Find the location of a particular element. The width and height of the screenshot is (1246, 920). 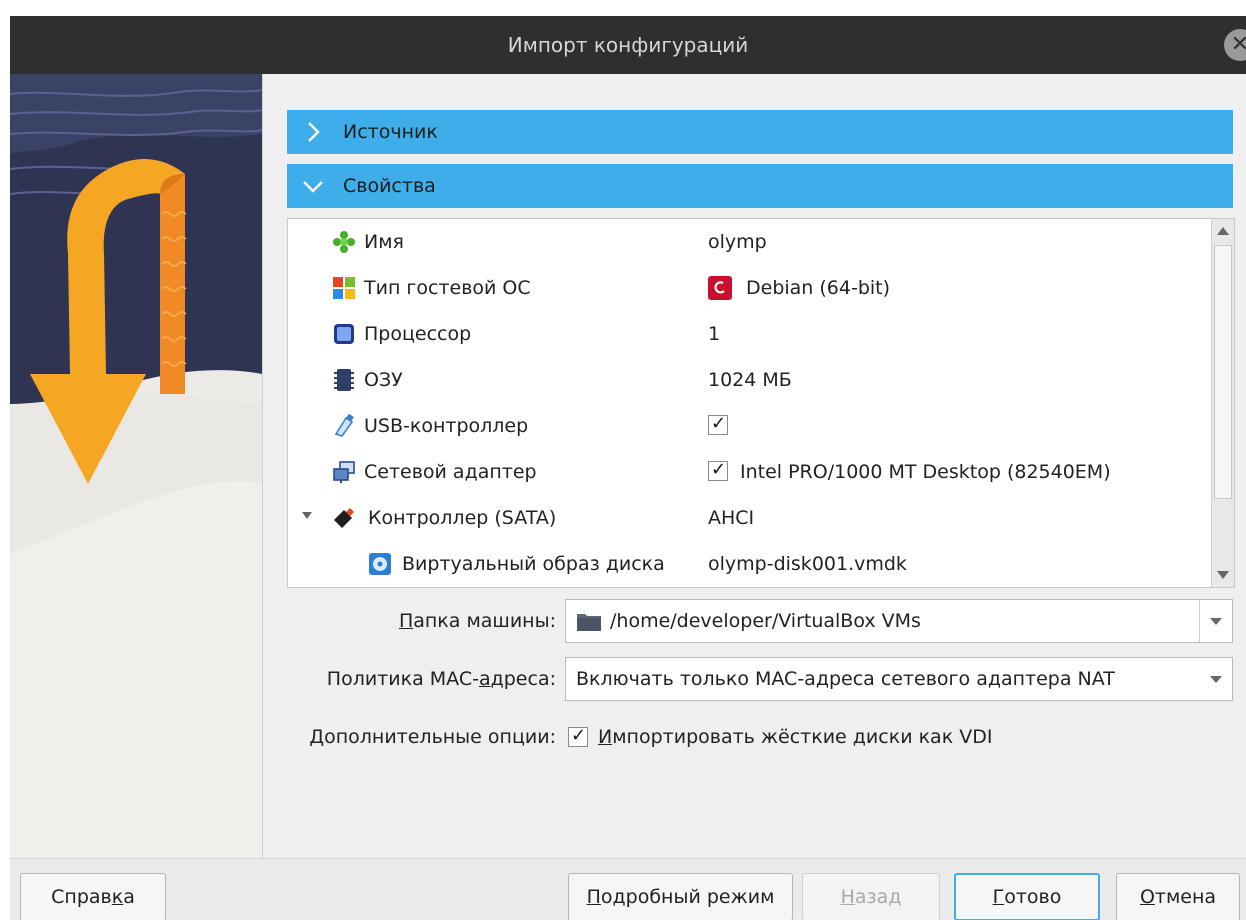

property-value: olymp-disk001.vmdk is located at coordinates (807, 564).